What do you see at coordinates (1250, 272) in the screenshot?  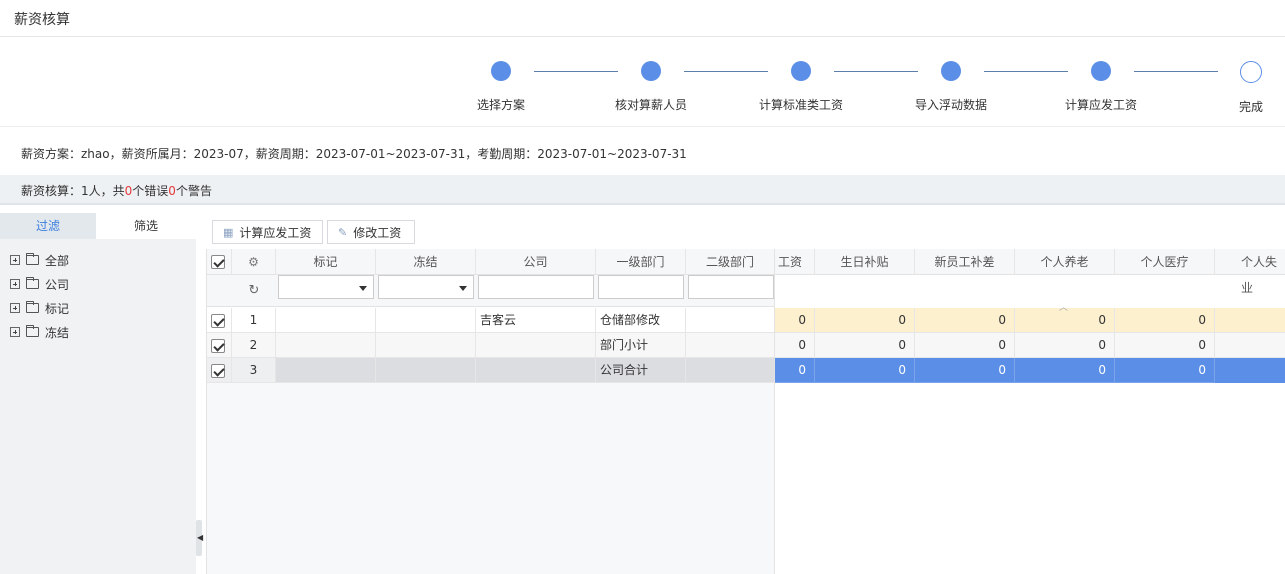 I see `col-header-unemployment: 个人失业` at bounding box center [1250, 272].